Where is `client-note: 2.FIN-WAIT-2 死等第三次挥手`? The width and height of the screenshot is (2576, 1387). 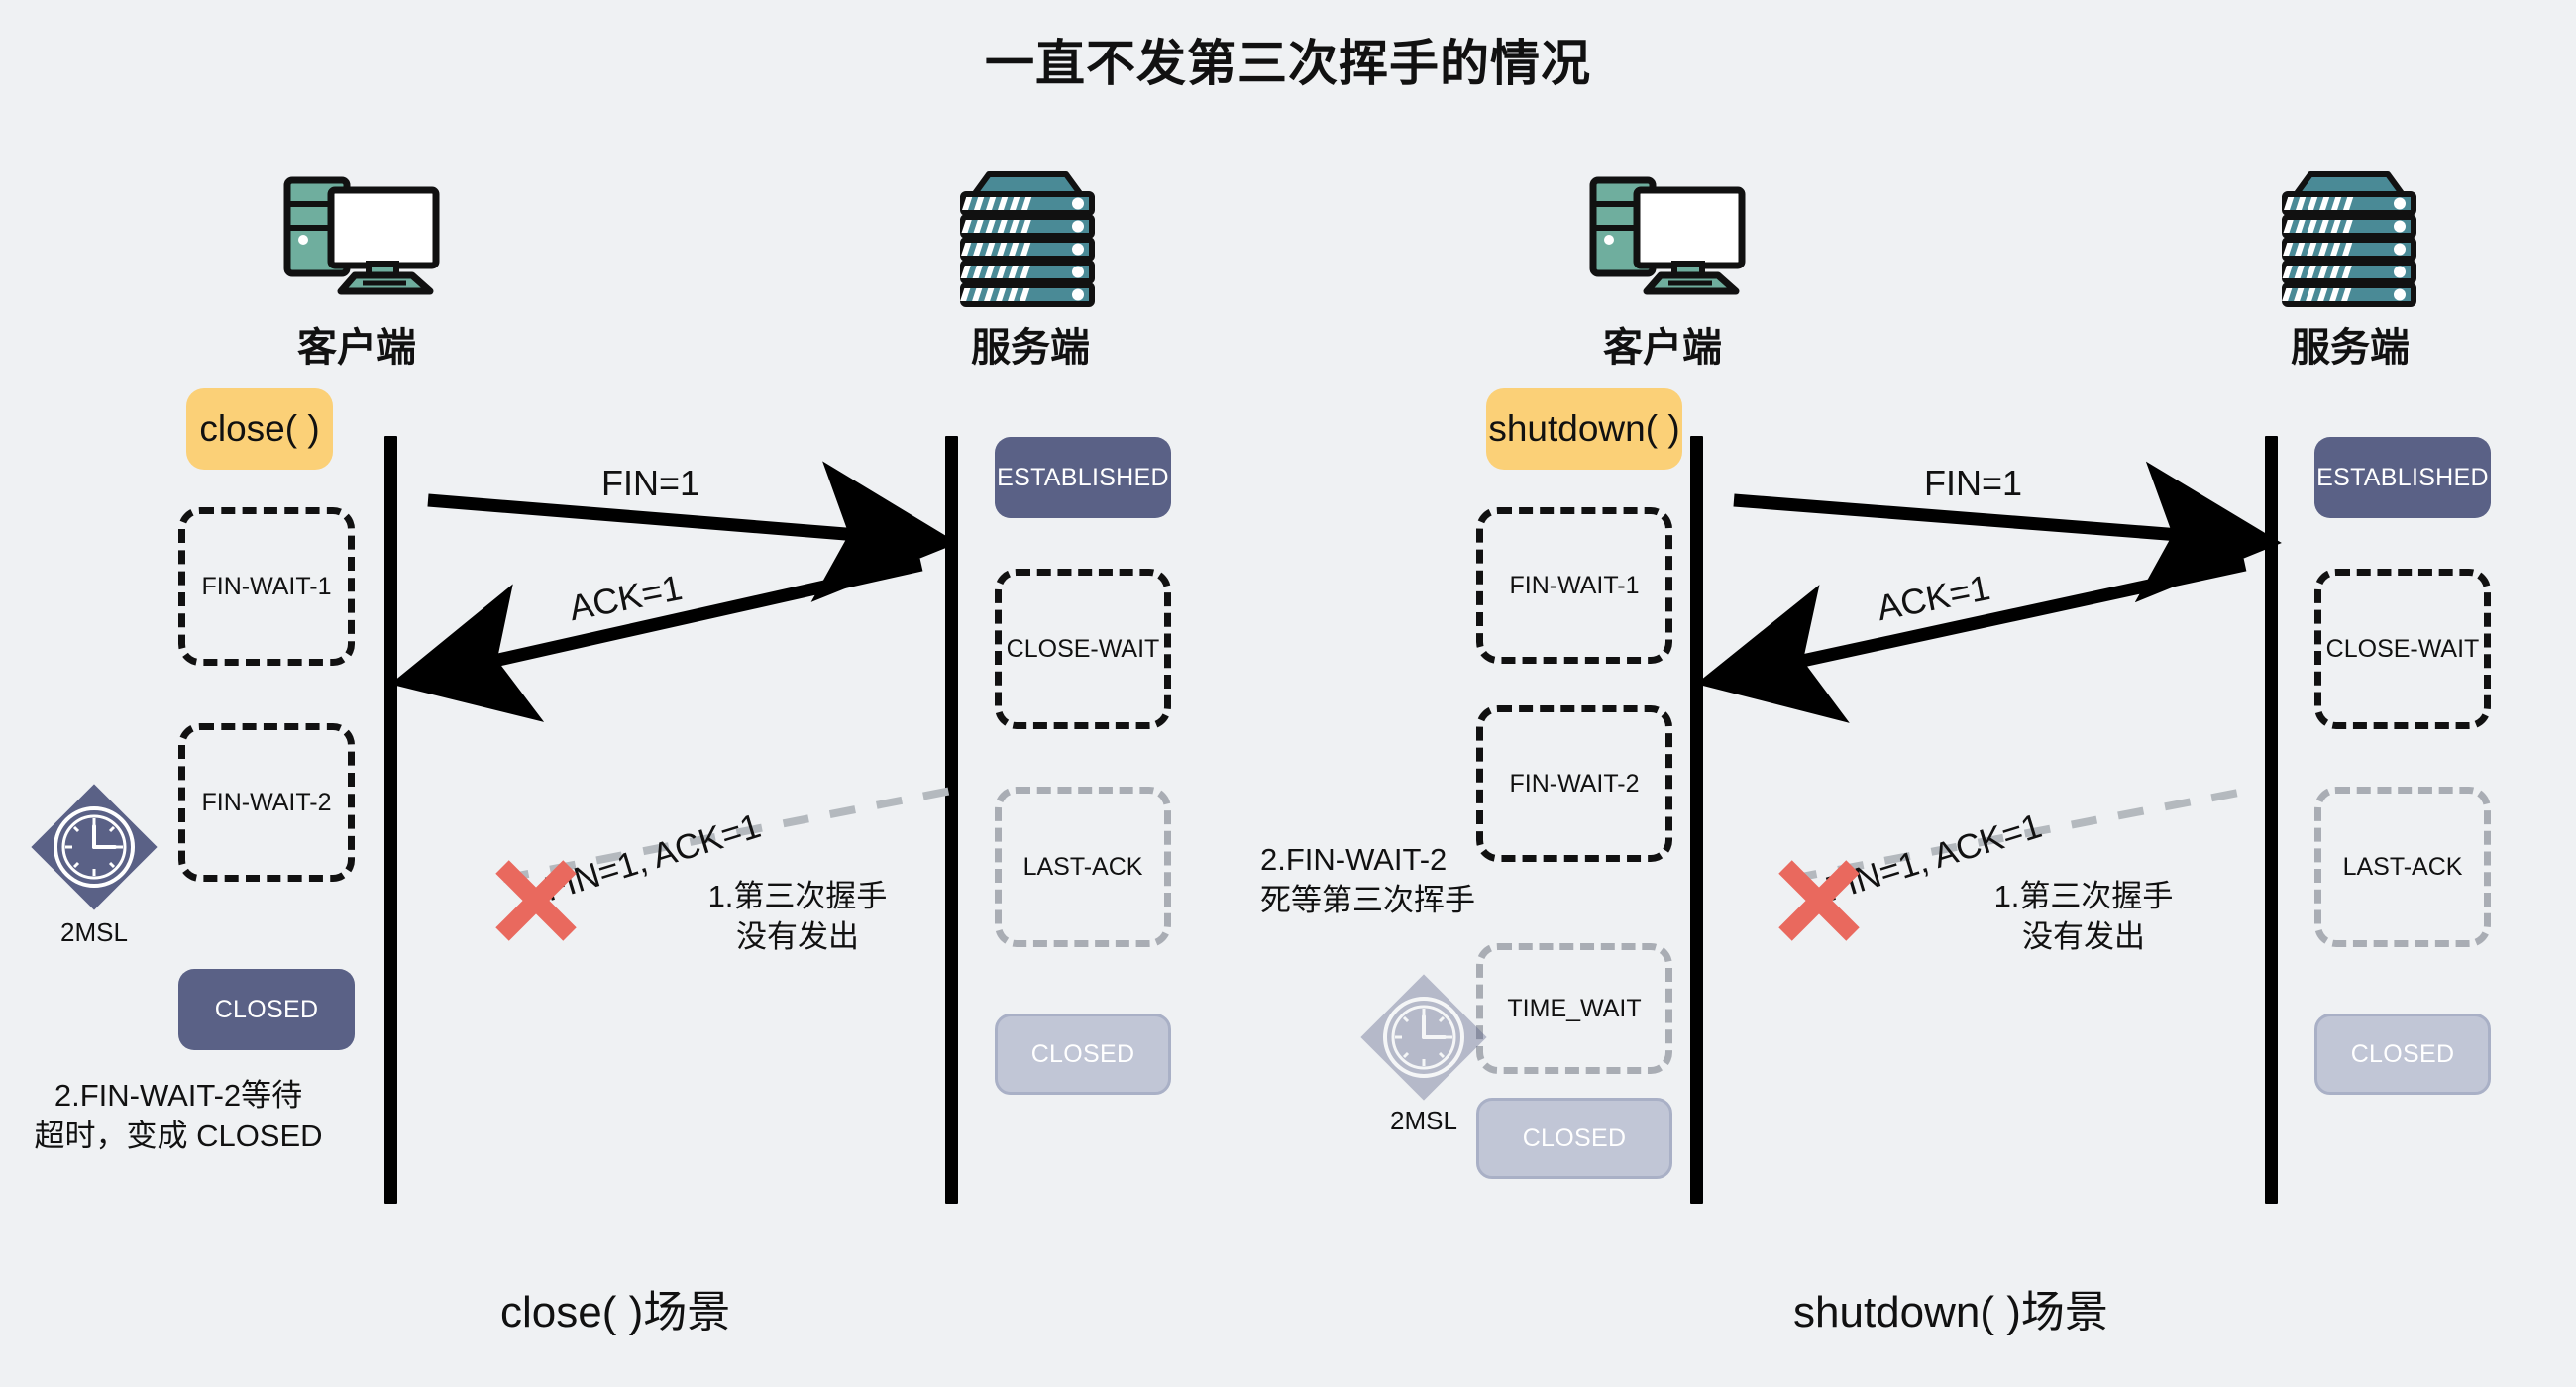
client-note: 2.FIN-WAIT-2 死等第三次挥手 is located at coordinates (1413, 880).